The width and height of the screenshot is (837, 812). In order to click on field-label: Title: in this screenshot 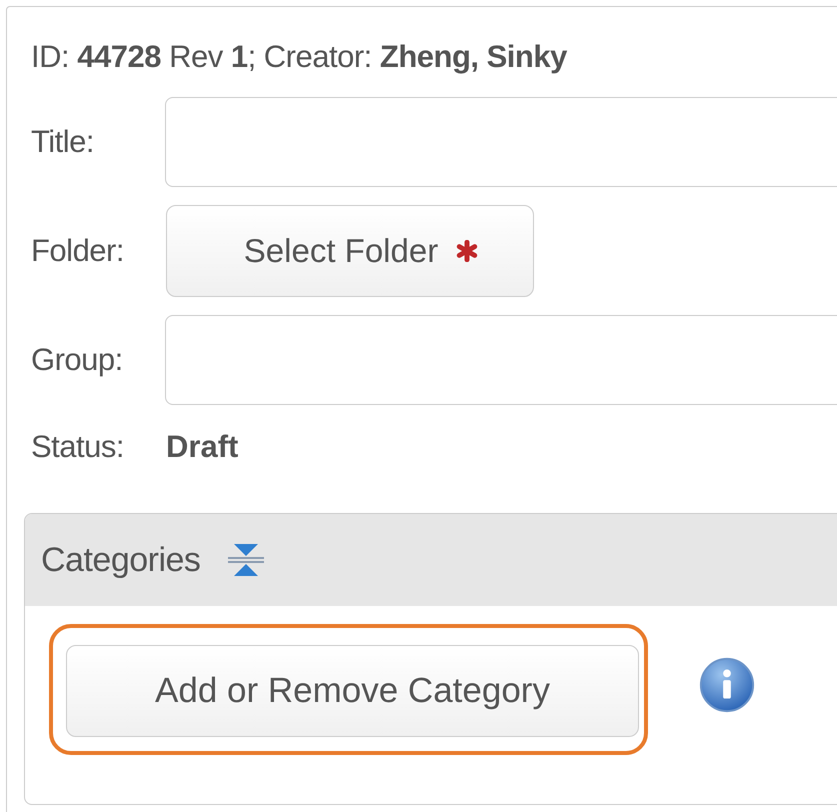, I will do `click(63, 142)`.